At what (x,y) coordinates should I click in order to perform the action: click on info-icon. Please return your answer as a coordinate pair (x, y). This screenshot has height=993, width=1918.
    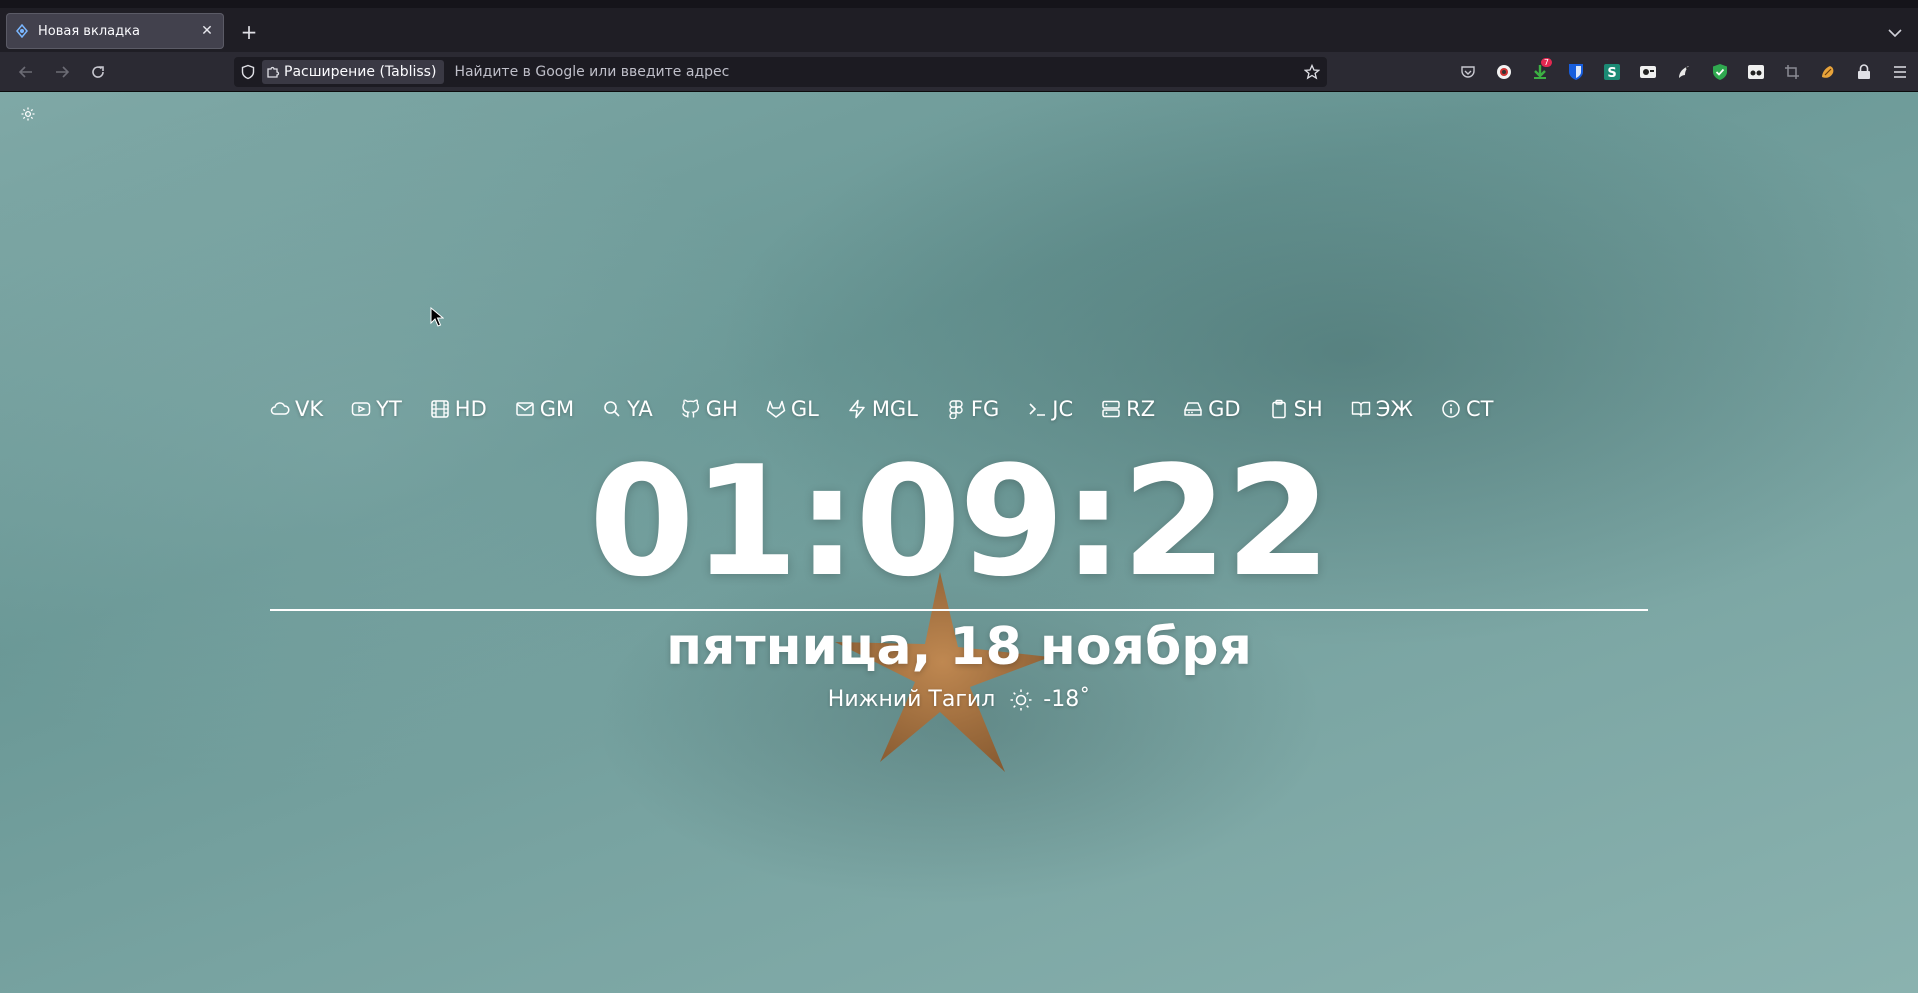
    Looking at the image, I should click on (1451, 409).